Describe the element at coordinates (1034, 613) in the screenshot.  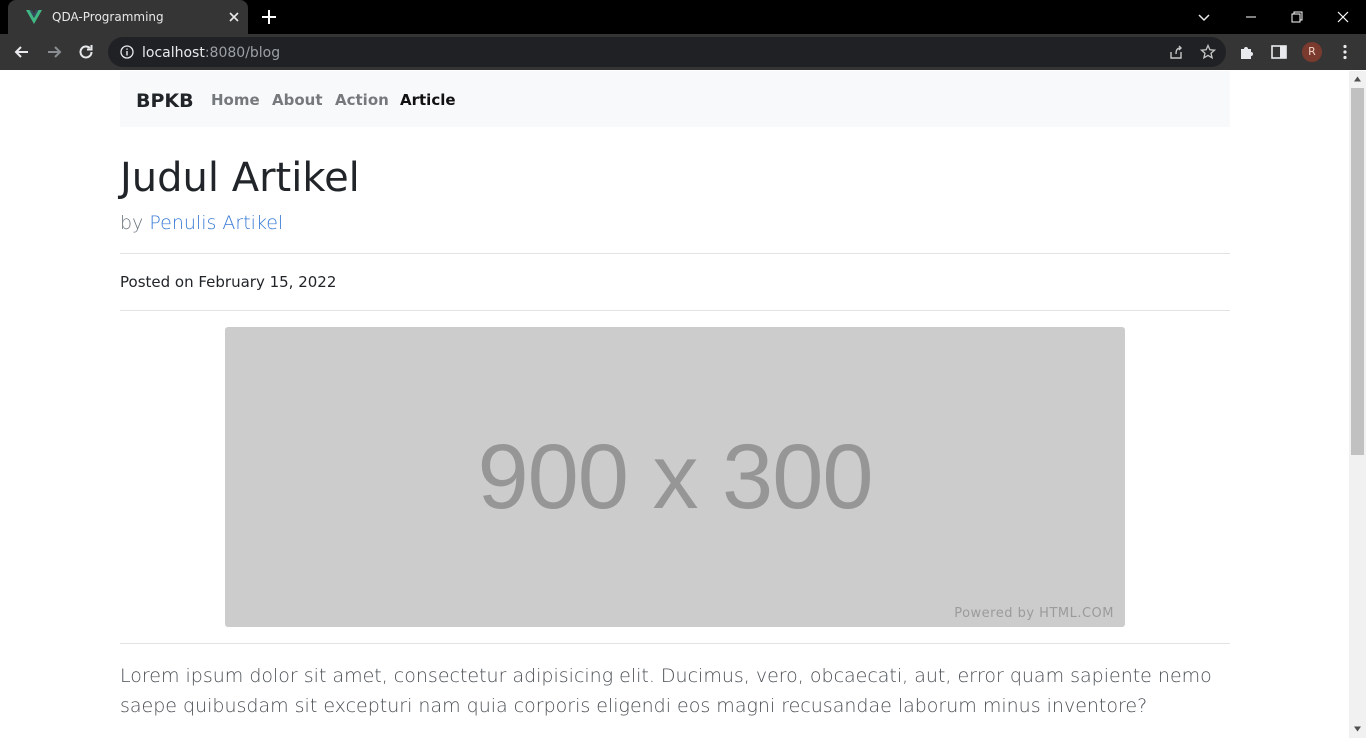
I see `placeholder-powered-by: Powered by HTML.COM` at that location.